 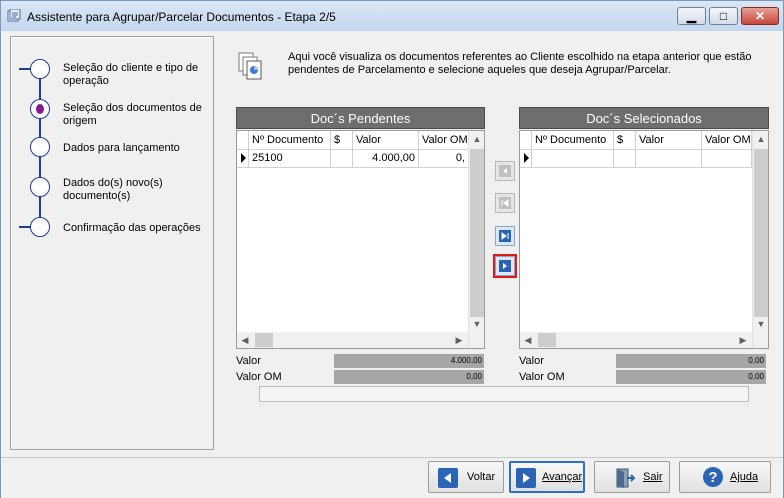 I want to click on minimize-button: ▁, so click(x=691, y=16).